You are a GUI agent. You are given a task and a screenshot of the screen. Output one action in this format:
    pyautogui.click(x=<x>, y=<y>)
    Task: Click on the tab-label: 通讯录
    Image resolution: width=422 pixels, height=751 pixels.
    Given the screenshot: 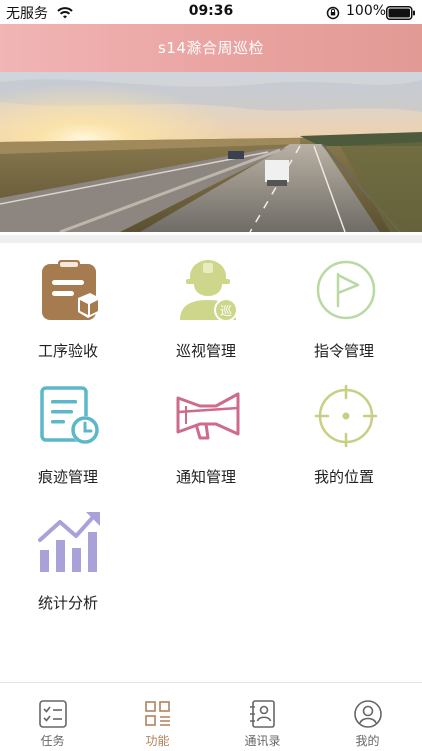 What is the action you would take?
    pyautogui.click(x=262, y=741)
    